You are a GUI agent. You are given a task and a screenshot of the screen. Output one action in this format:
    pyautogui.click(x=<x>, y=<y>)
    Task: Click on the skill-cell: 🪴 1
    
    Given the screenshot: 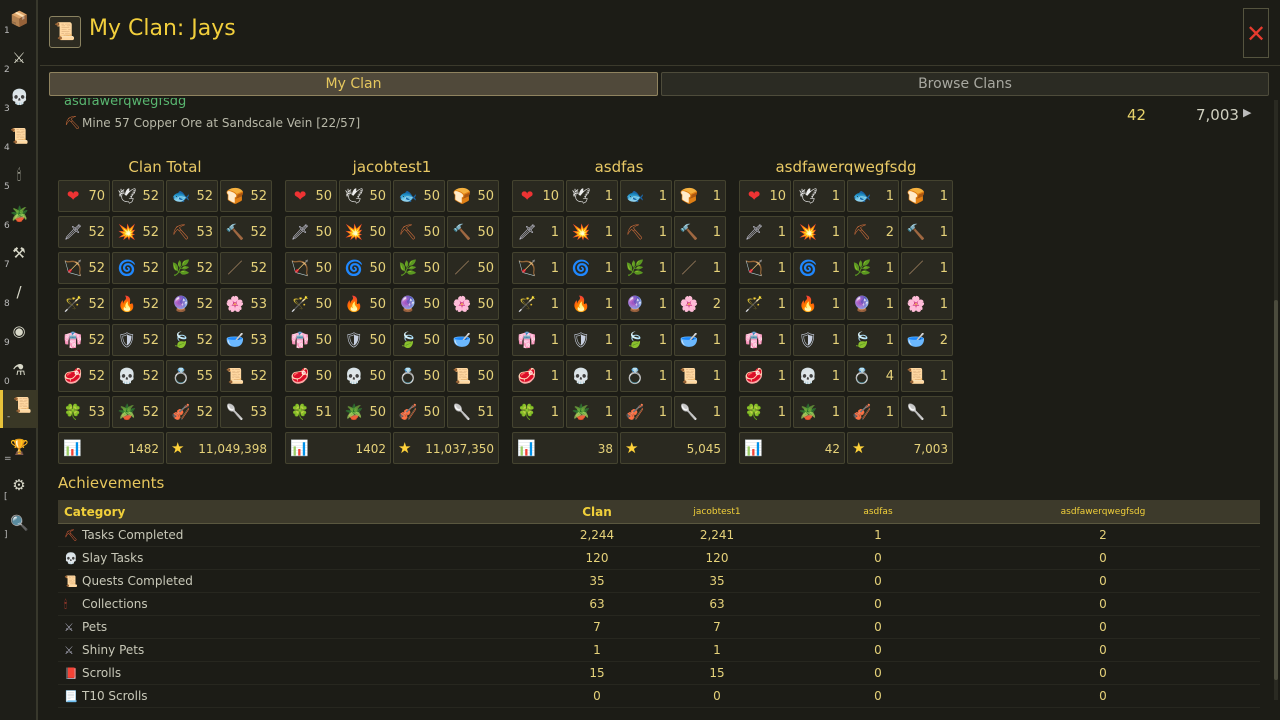 What is the action you would take?
    pyautogui.click(x=819, y=412)
    